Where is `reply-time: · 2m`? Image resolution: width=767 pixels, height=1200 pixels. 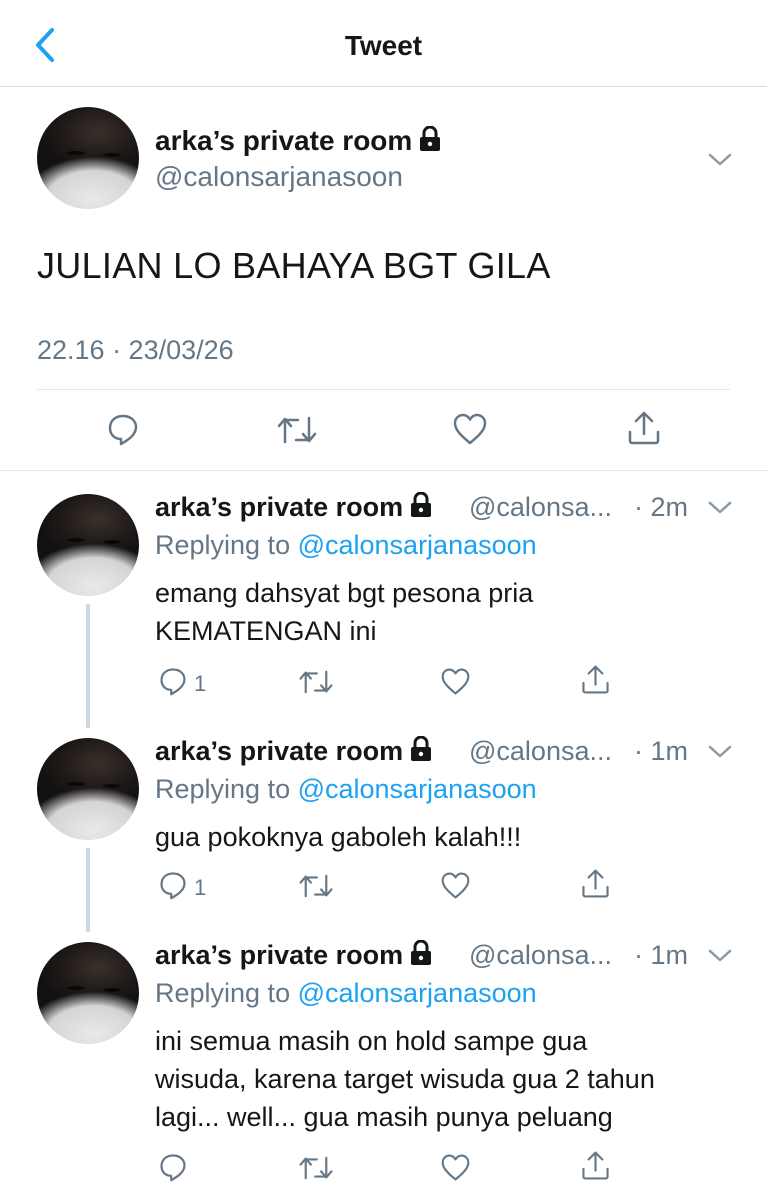
reply-time: · 2m is located at coordinates (661, 507).